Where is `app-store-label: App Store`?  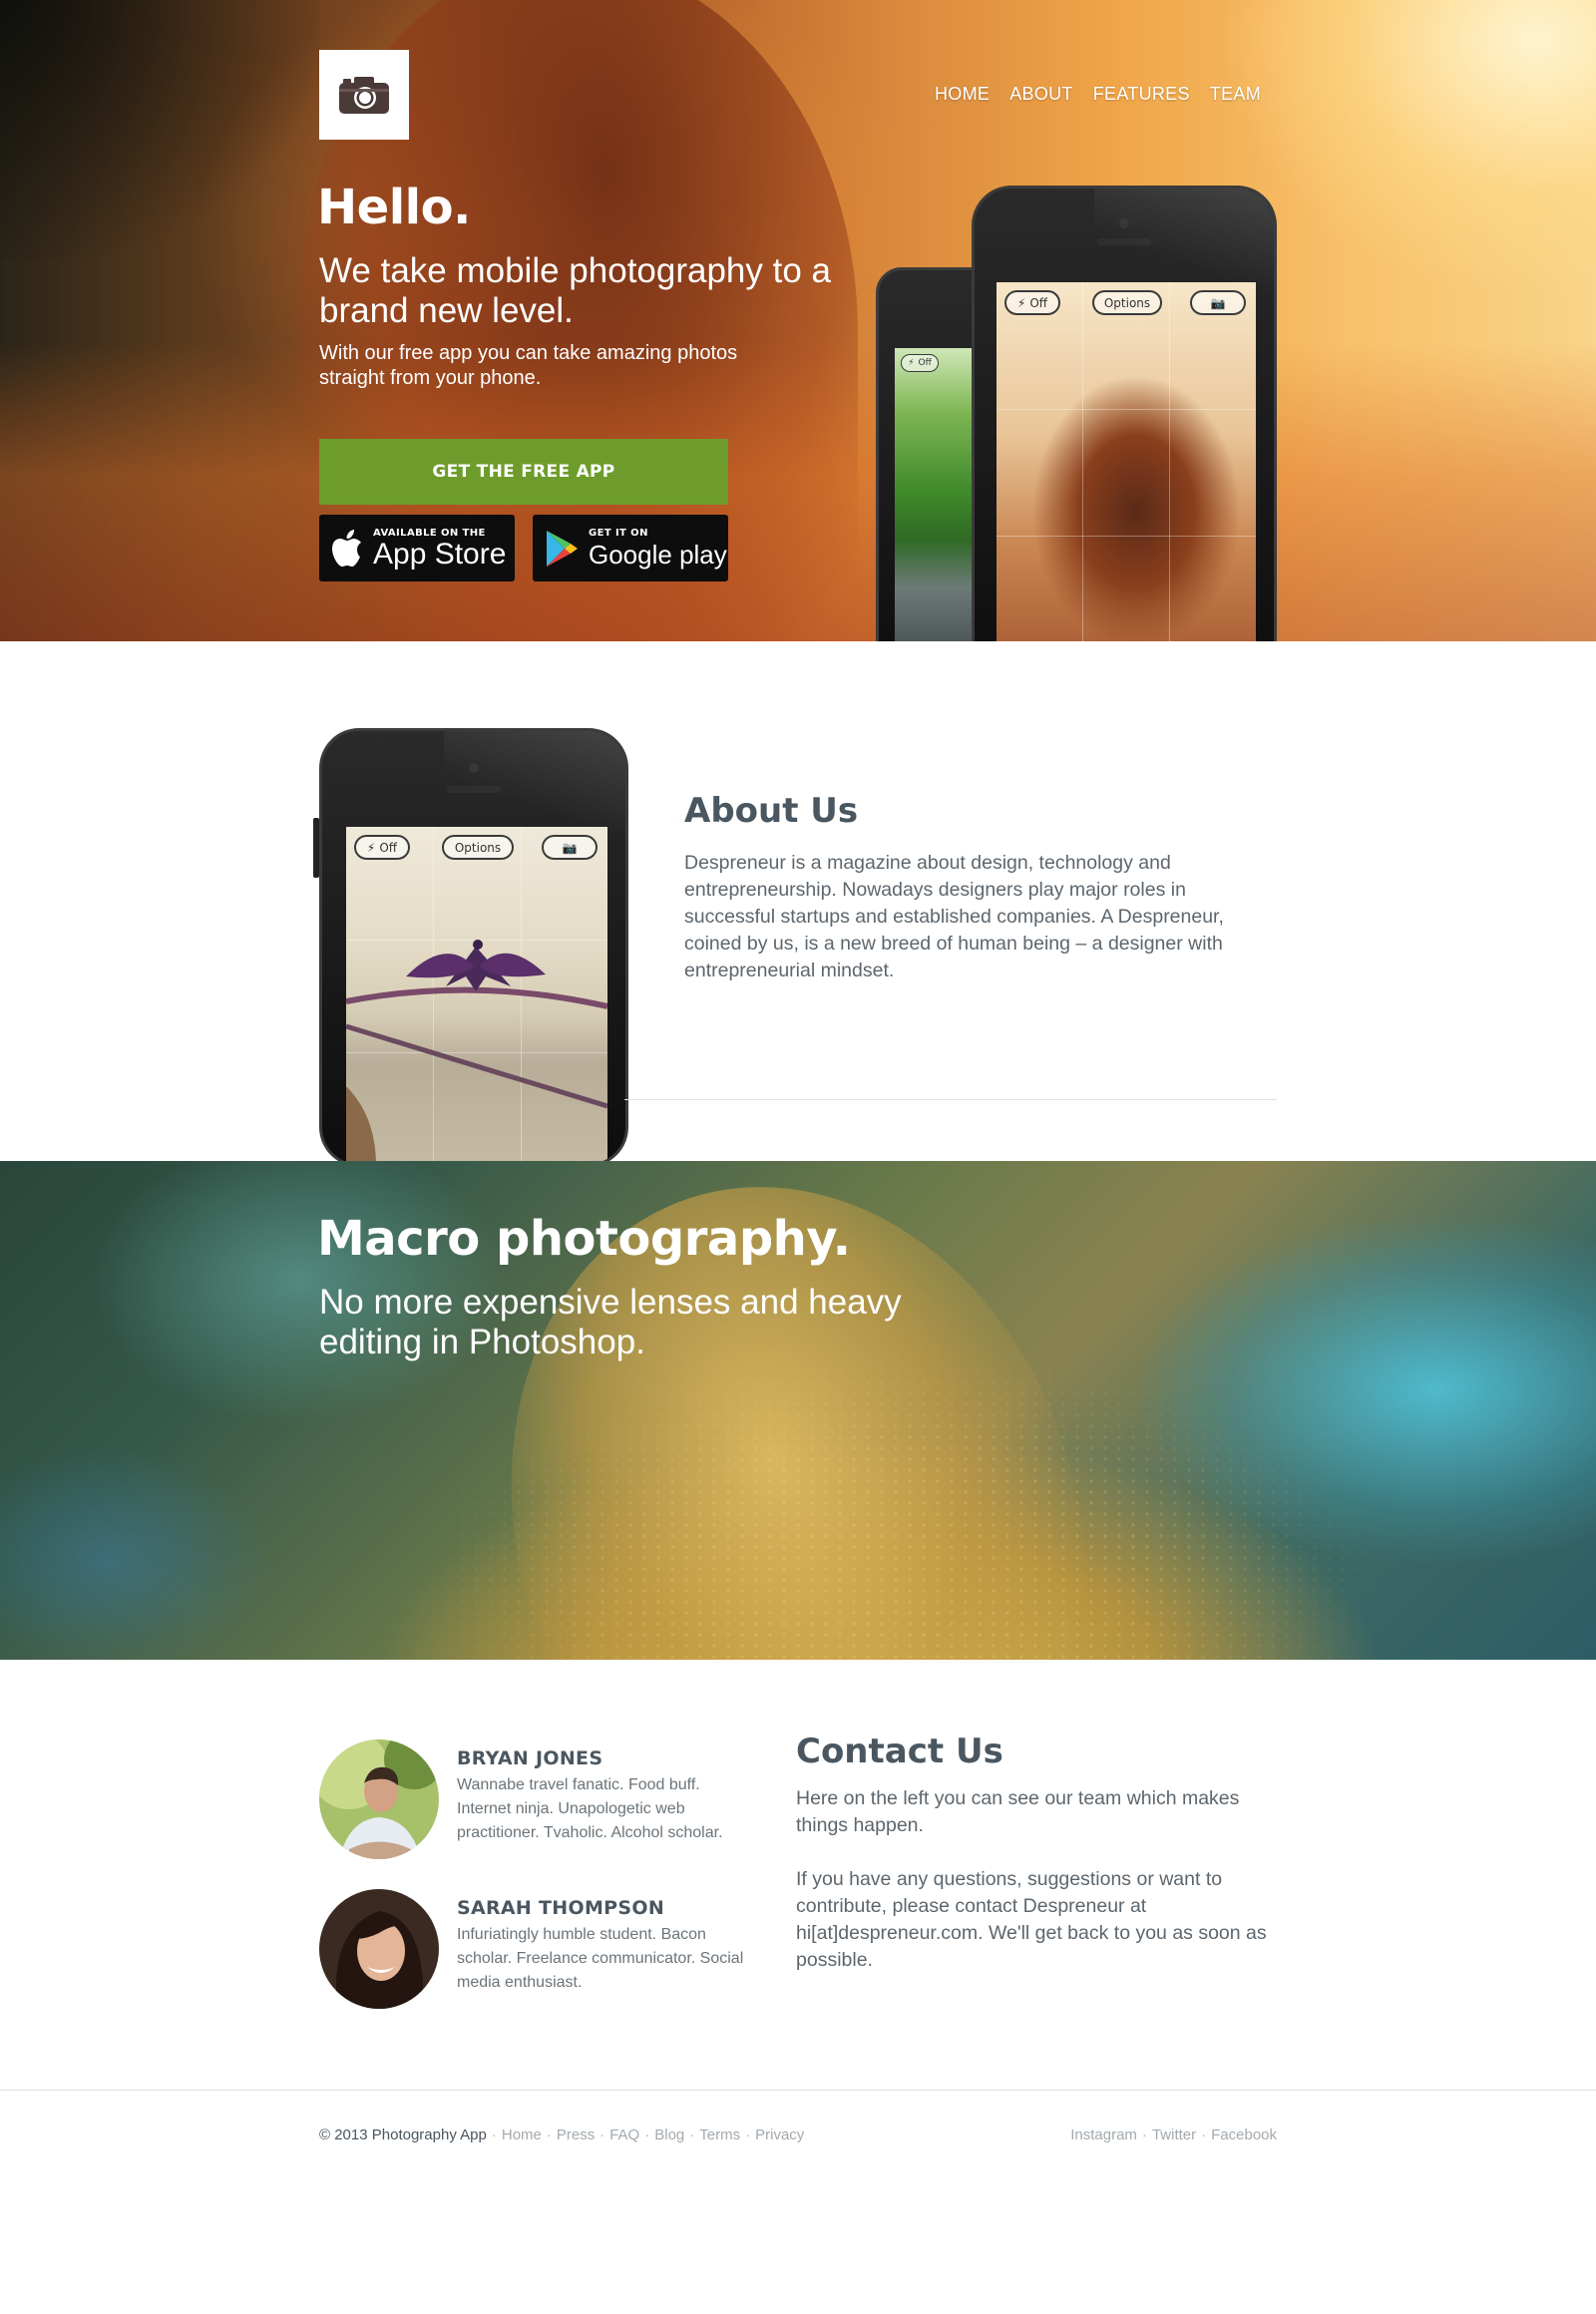 app-store-label: App Store is located at coordinates (440, 554).